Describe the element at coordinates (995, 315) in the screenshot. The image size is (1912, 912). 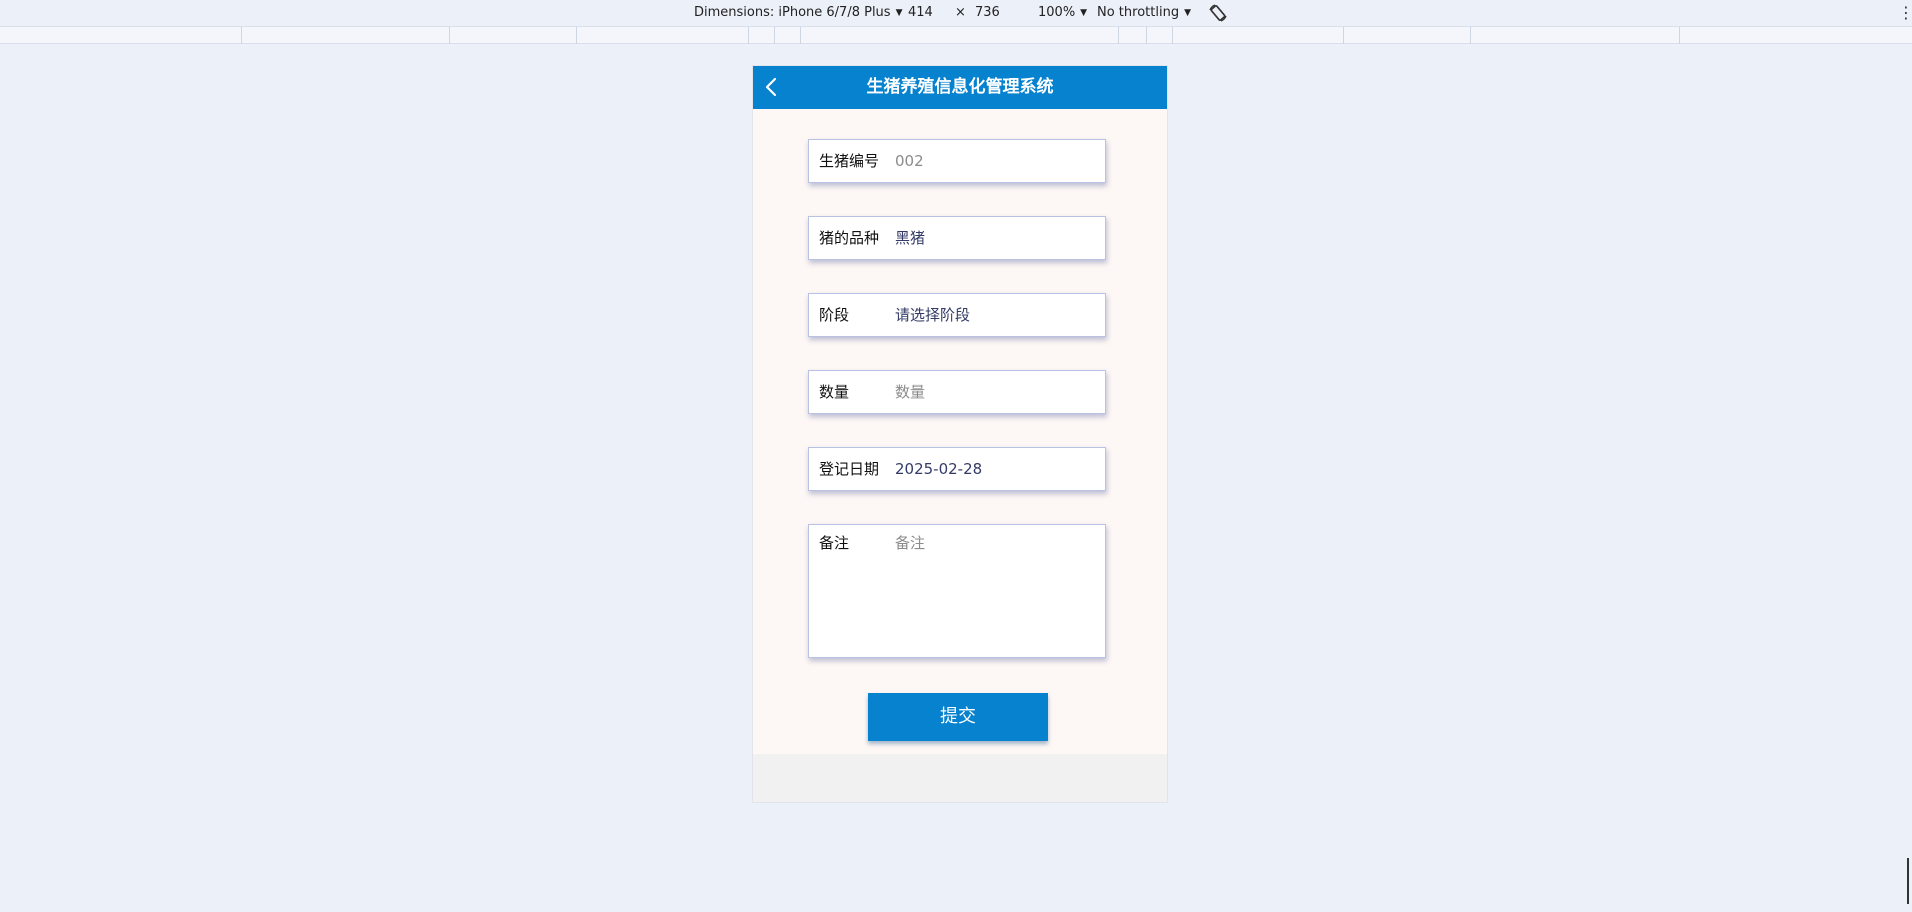
I see `stage-select: 请选择阶段` at that location.